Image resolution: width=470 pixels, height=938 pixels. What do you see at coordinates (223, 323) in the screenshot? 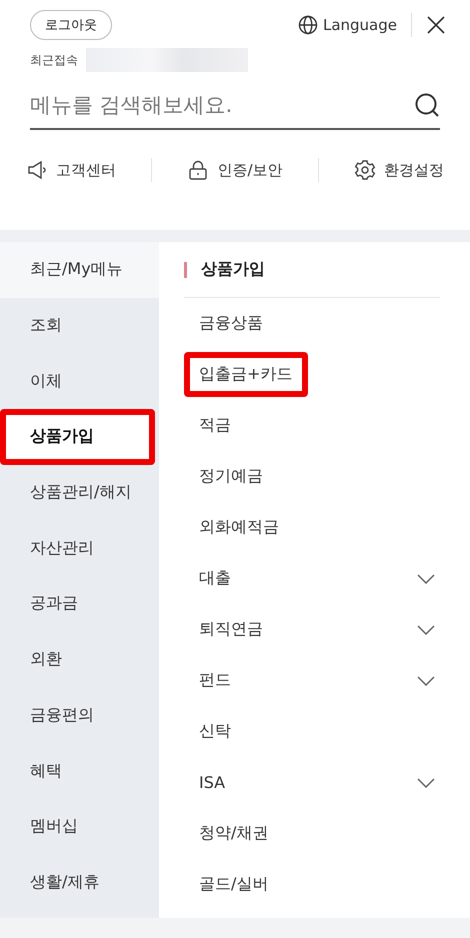
I see `submenu-item: 금융상품` at bounding box center [223, 323].